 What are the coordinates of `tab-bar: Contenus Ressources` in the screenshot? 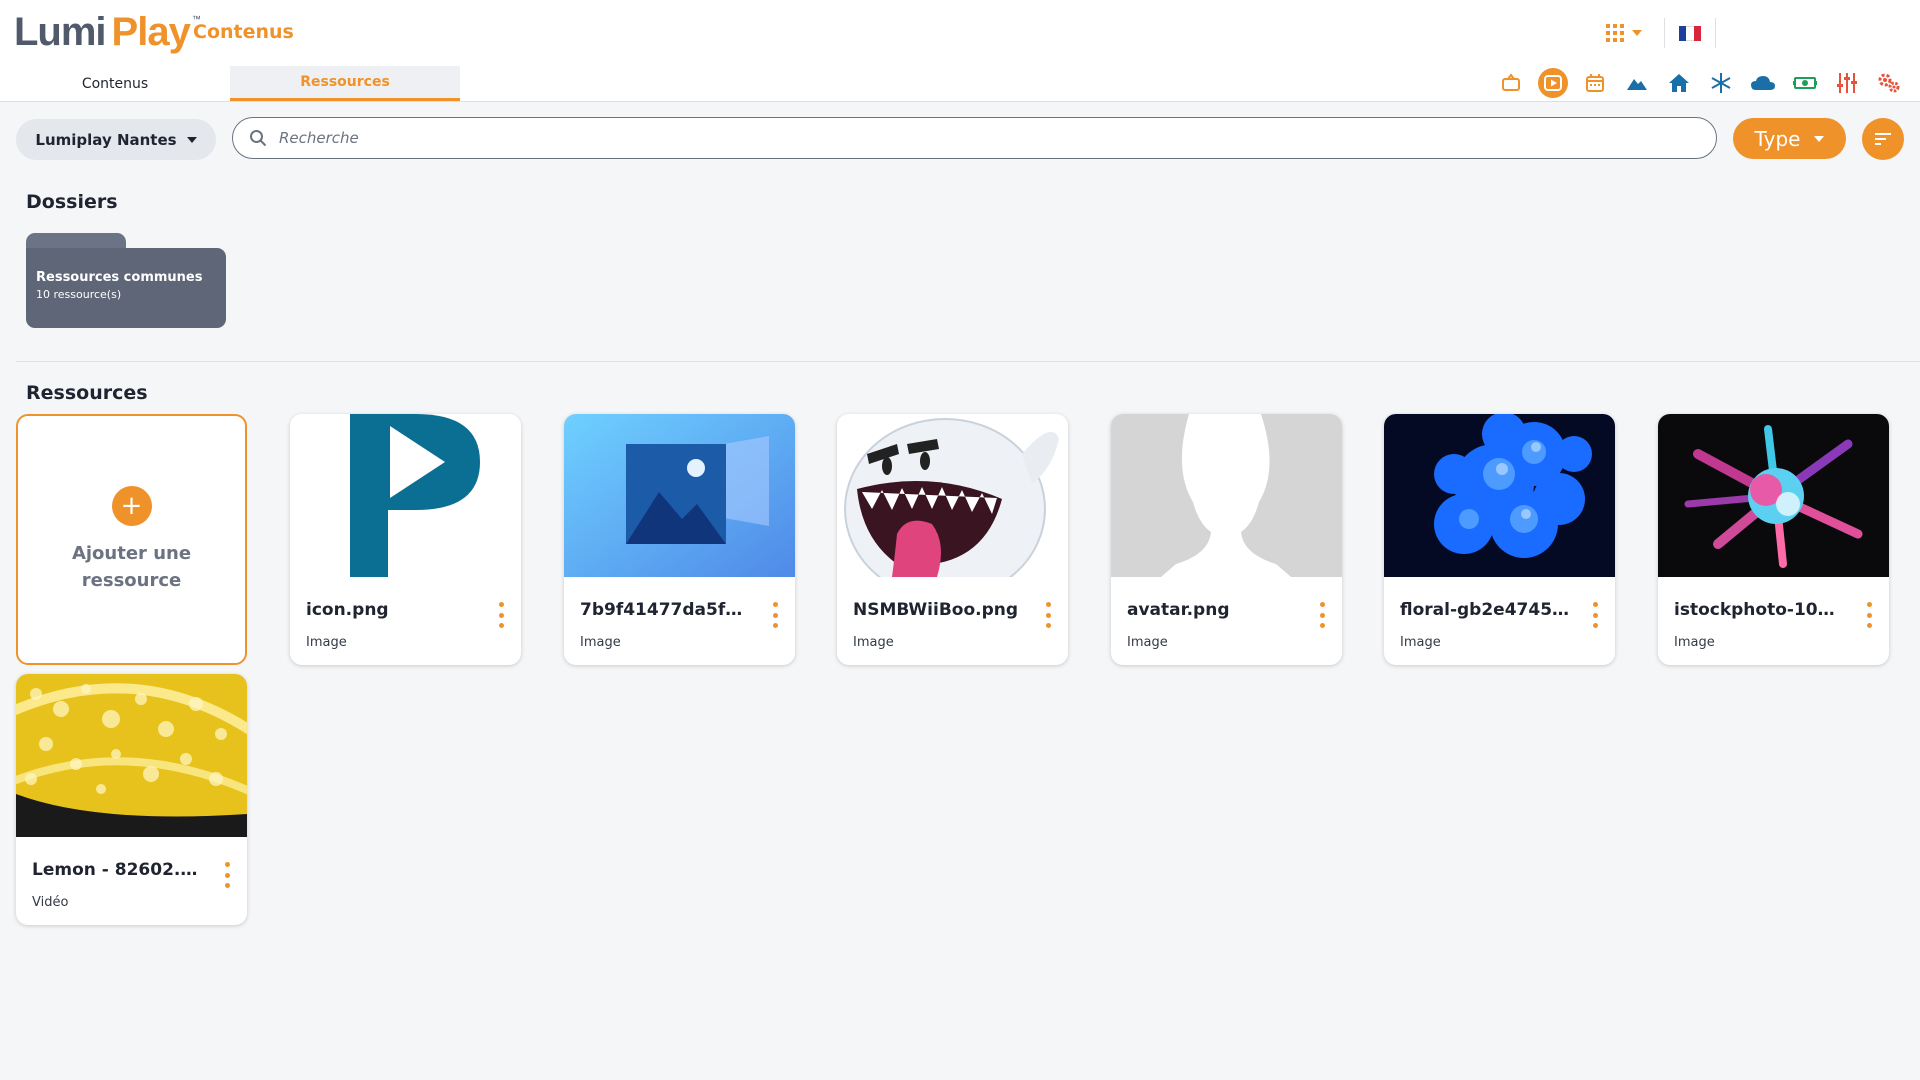 It's located at (230, 83).